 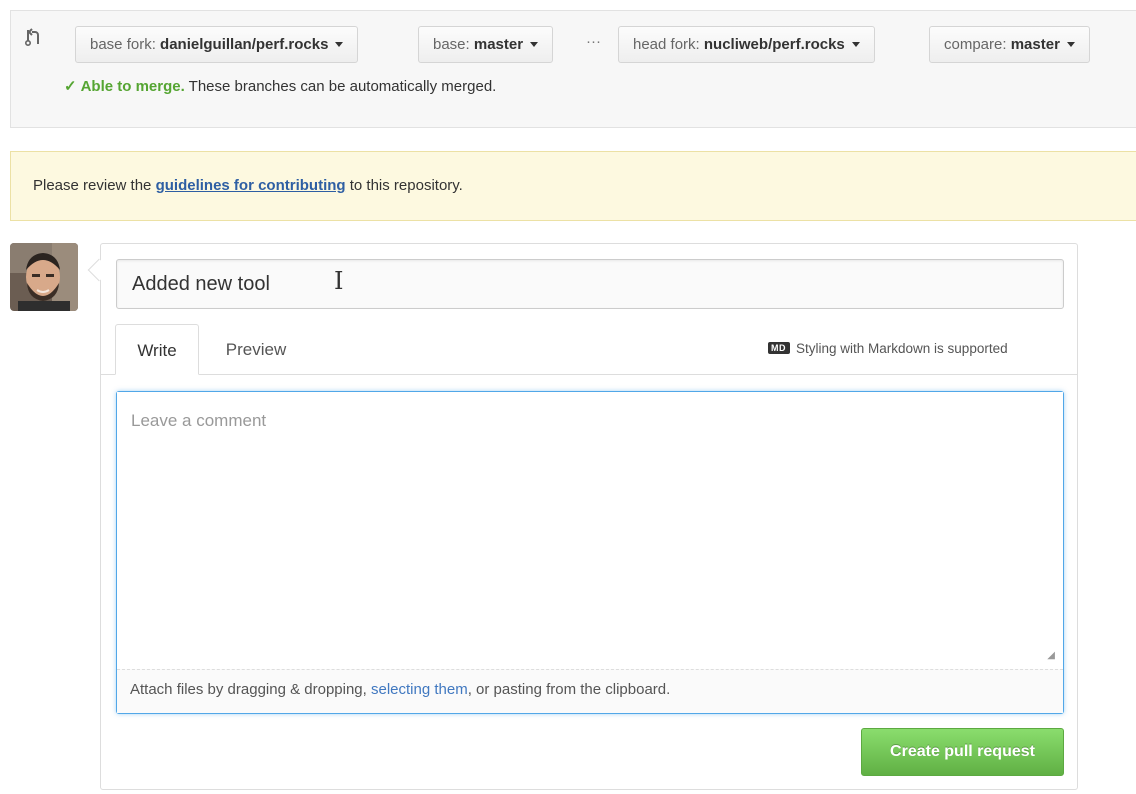 What do you see at coordinates (668, 44) in the screenshot?
I see `head-fork-label: head fork:` at bounding box center [668, 44].